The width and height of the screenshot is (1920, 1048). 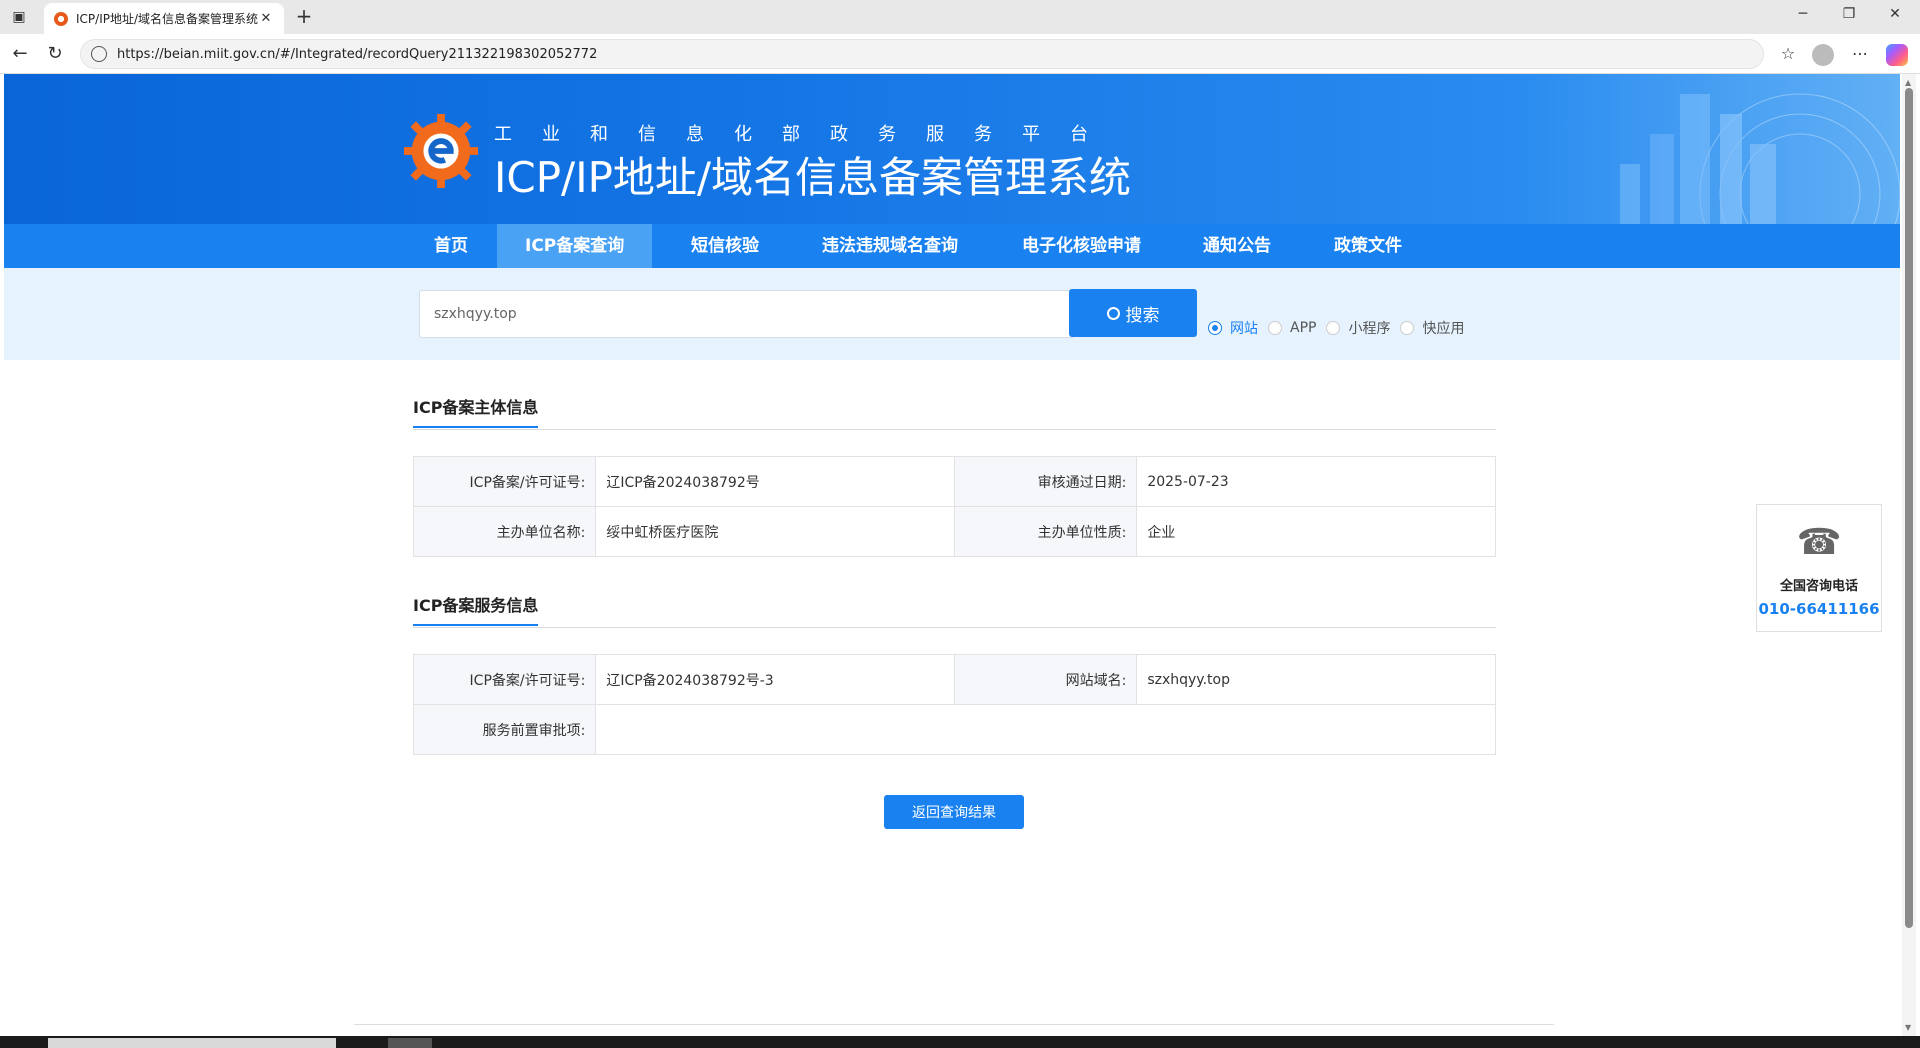 What do you see at coordinates (1244, 329) in the screenshot?
I see `radio-label: 网站` at bounding box center [1244, 329].